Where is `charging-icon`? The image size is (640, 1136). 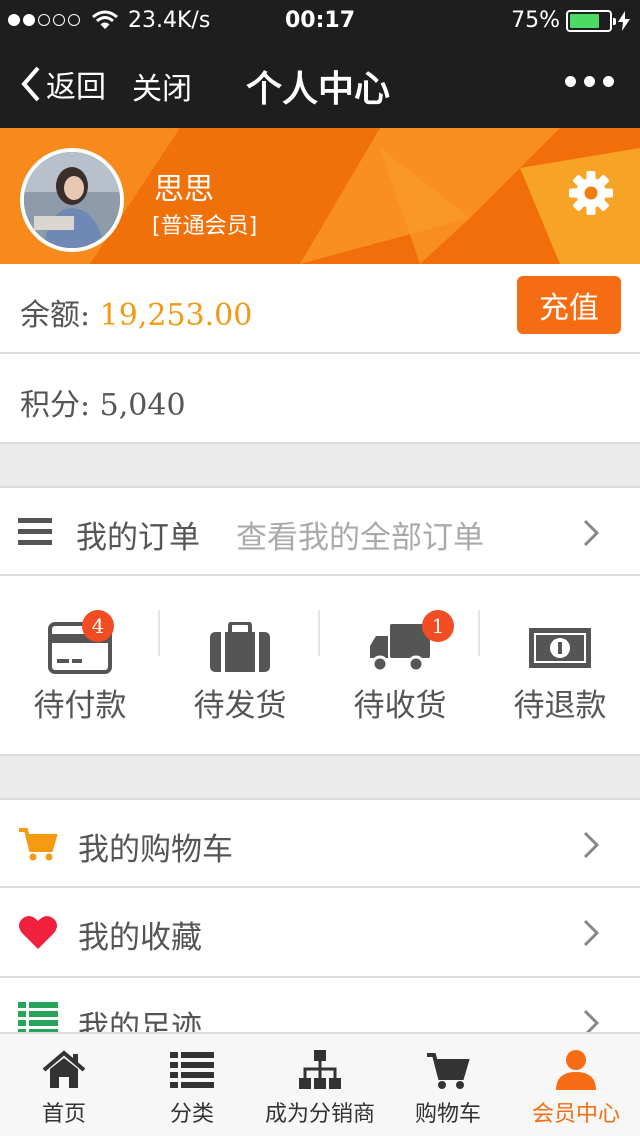 charging-icon is located at coordinates (624, 20).